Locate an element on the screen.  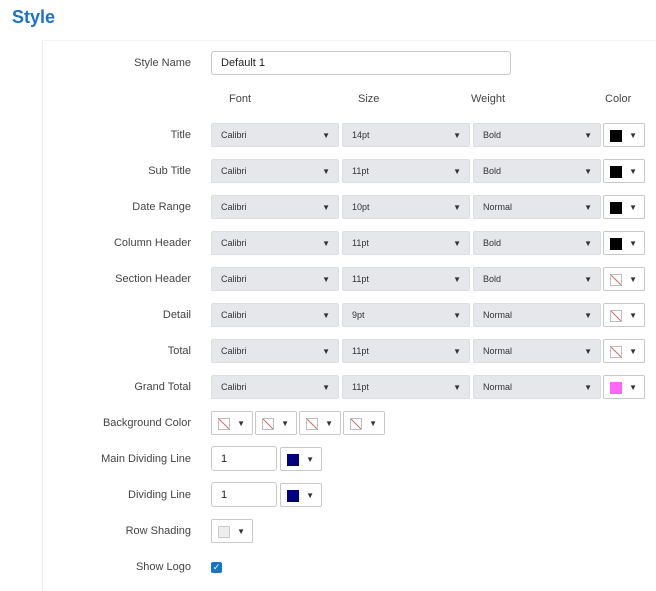
page-title: Style is located at coordinates (34, 17).